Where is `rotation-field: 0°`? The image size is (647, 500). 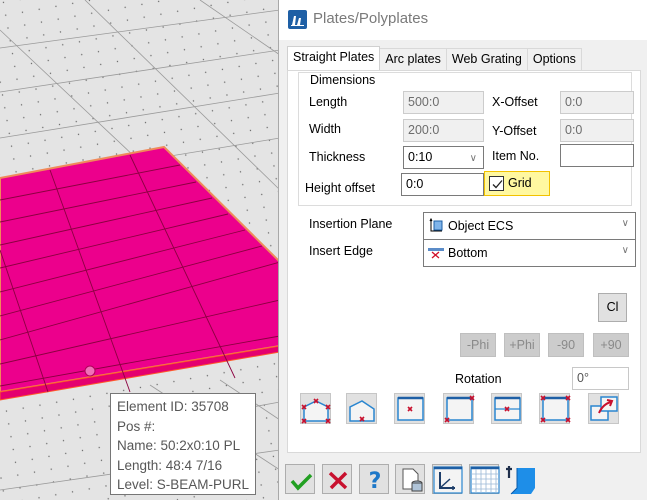 rotation-field: 0° is located at coordinates (600, 378).